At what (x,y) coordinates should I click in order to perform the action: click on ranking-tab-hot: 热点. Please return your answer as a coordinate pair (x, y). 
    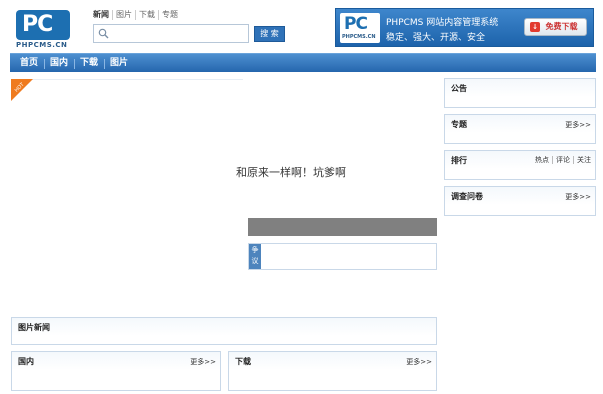
    Looking at the image, I should click on (542, 160).